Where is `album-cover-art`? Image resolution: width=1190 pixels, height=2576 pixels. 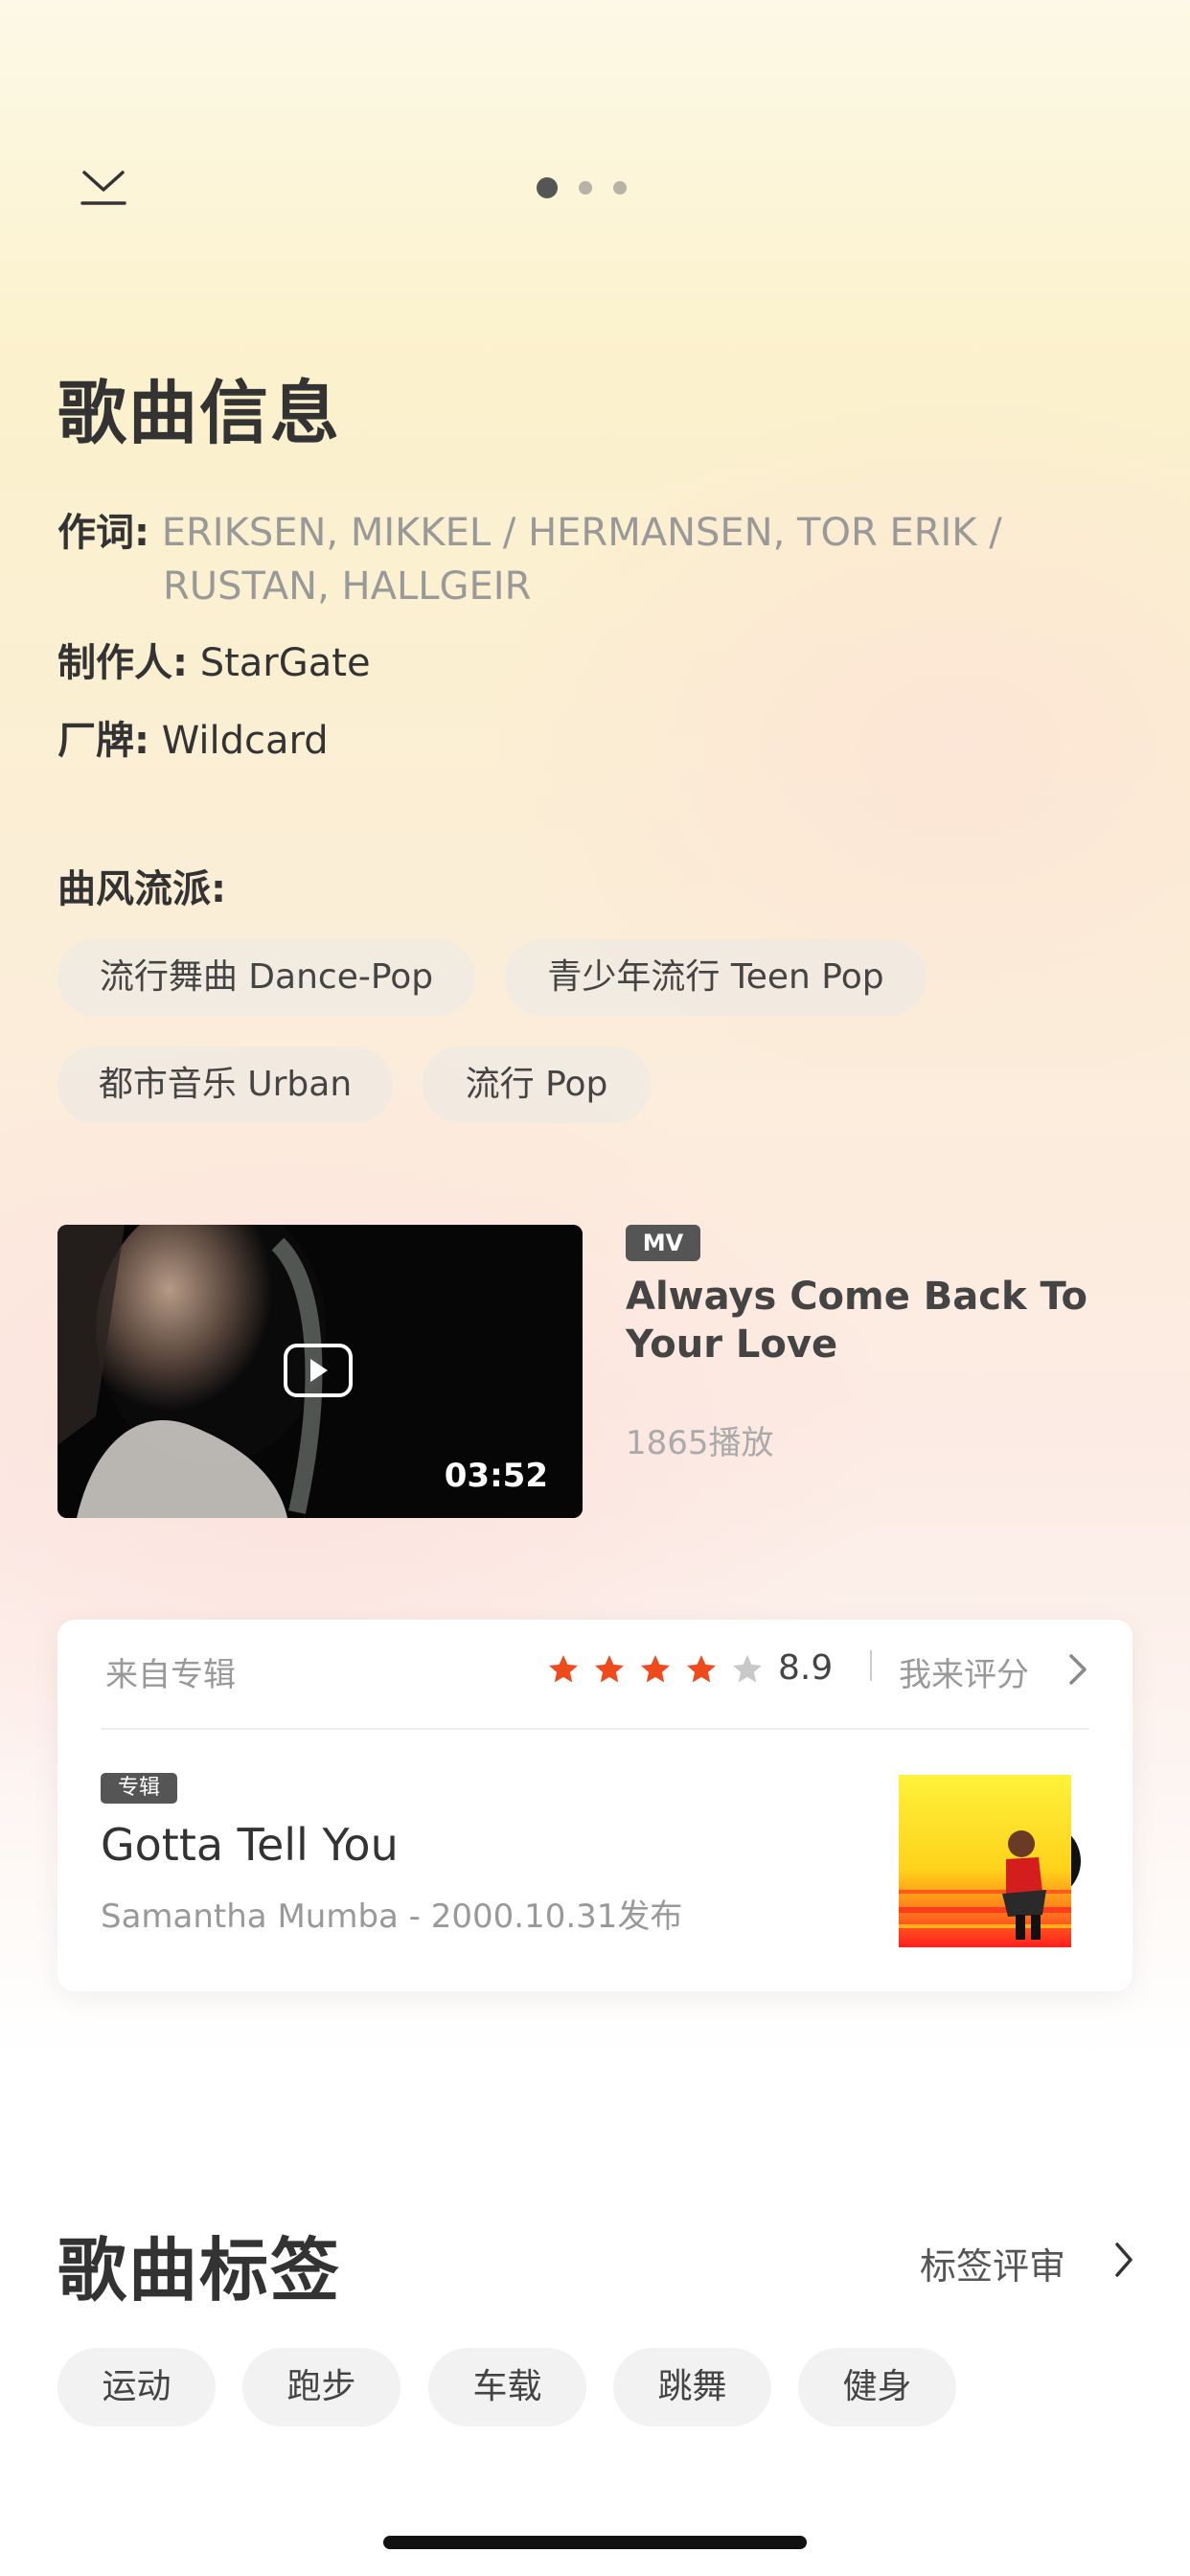
album-cover-art is located at coordinates (990, 1861).